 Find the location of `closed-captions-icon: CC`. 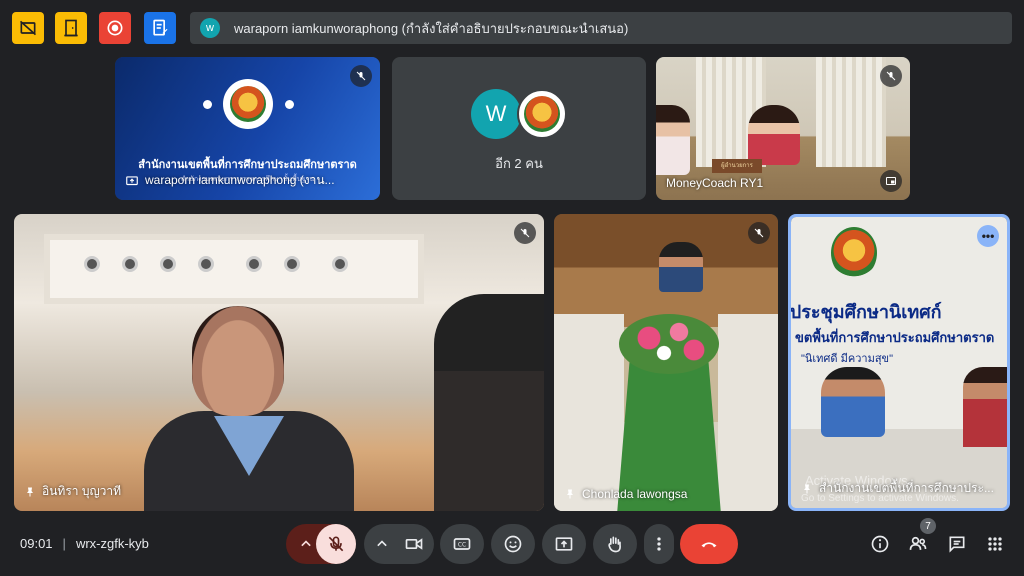

closed-captions-icon: CC is located at coordinates (462, 544).